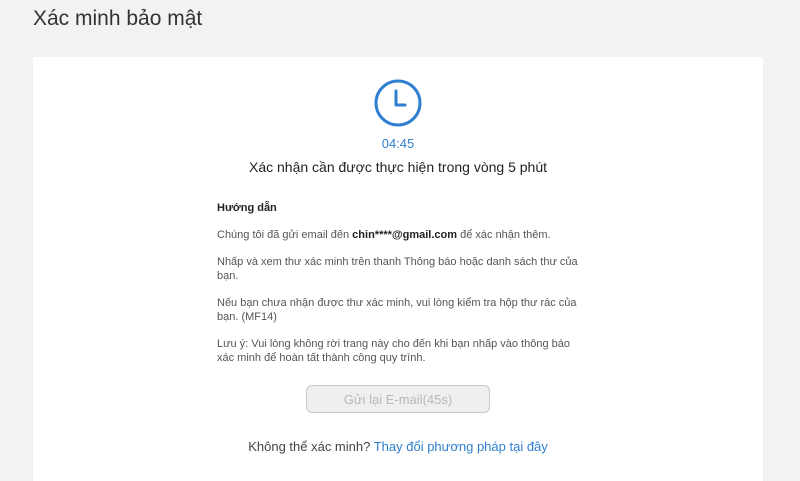 Image resolution: width=800 pixels, height=481 pixels. Describe the element at coordinates (398, 103) in the screenshot. I see `clock-icon` at that location.